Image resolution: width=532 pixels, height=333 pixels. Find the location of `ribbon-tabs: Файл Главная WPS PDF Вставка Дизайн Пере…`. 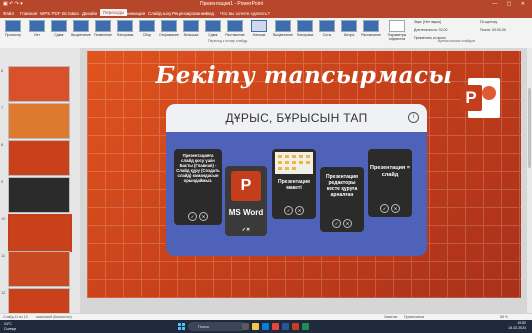

ribbon-tabs: Файл Главная WPS PDF Вставка Дизайн Пере… is located at coordinates (266, 13).